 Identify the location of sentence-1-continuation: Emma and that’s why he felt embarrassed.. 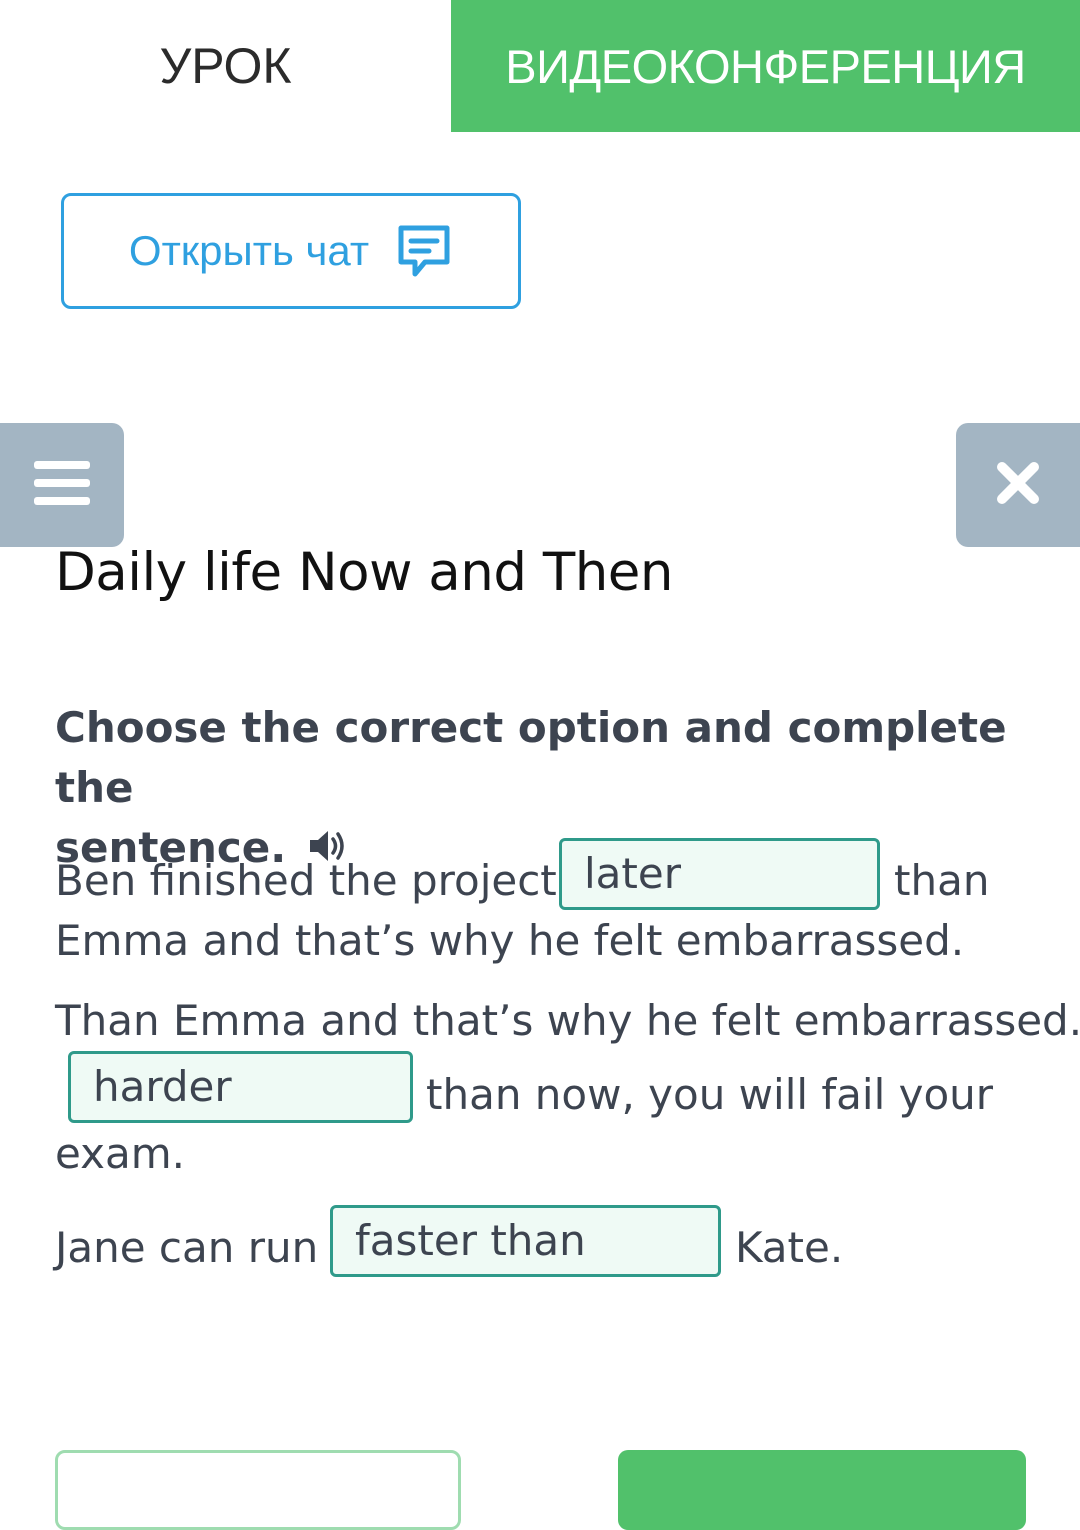
(510, 940).